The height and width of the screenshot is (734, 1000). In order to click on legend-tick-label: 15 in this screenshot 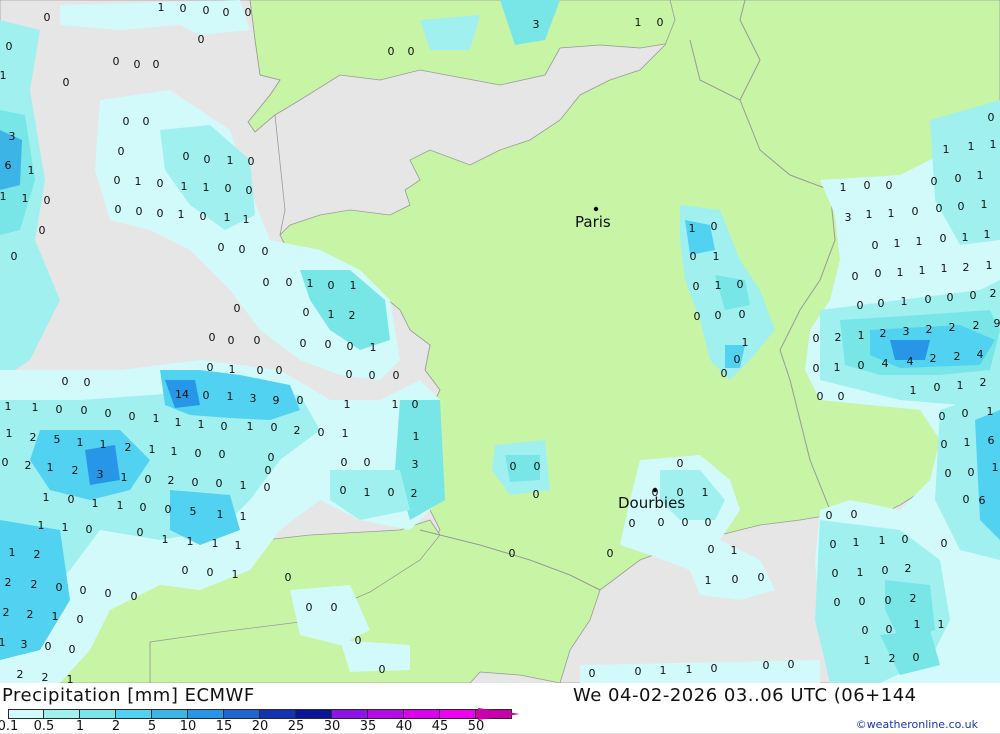, I will do `click(224, 726)`.